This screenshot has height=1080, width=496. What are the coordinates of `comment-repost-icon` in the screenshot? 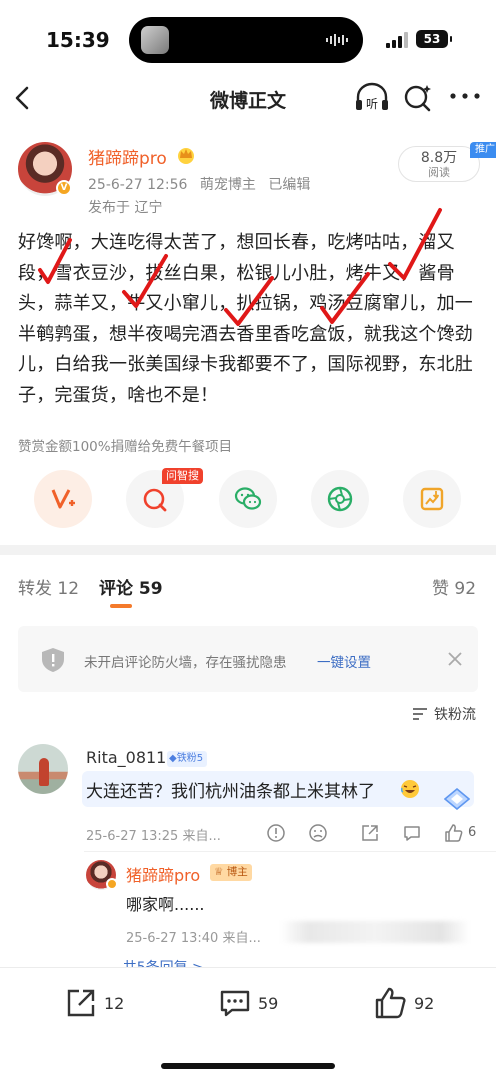 It's located at (370, 833).